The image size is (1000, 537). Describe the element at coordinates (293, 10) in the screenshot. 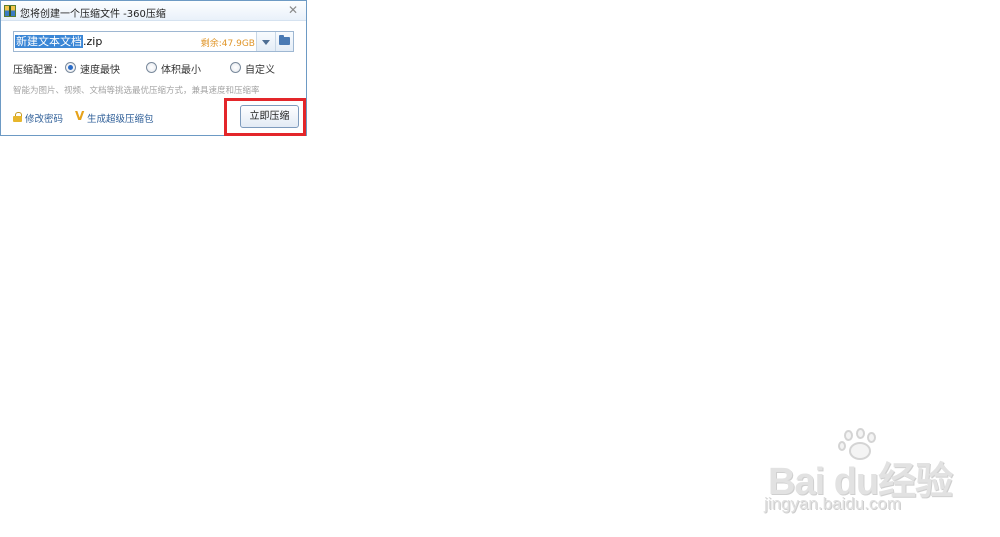

I see `close-icon: ✕` at that location.